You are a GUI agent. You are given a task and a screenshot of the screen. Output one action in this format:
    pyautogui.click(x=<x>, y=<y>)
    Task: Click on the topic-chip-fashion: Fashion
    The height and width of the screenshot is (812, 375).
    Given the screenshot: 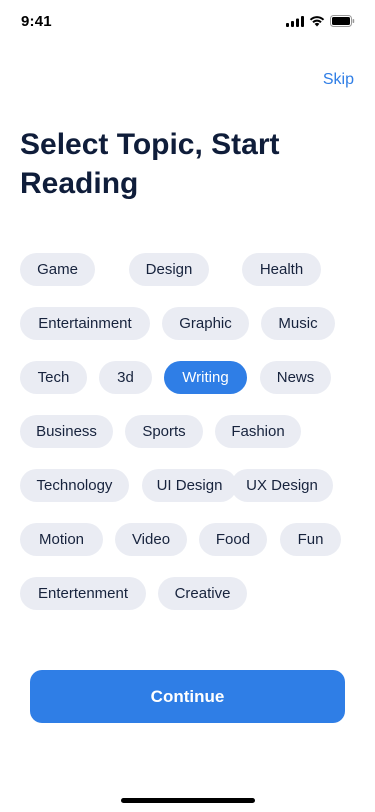 What is the action you would take?
    pyautogui.click(x=258, y=431)
    